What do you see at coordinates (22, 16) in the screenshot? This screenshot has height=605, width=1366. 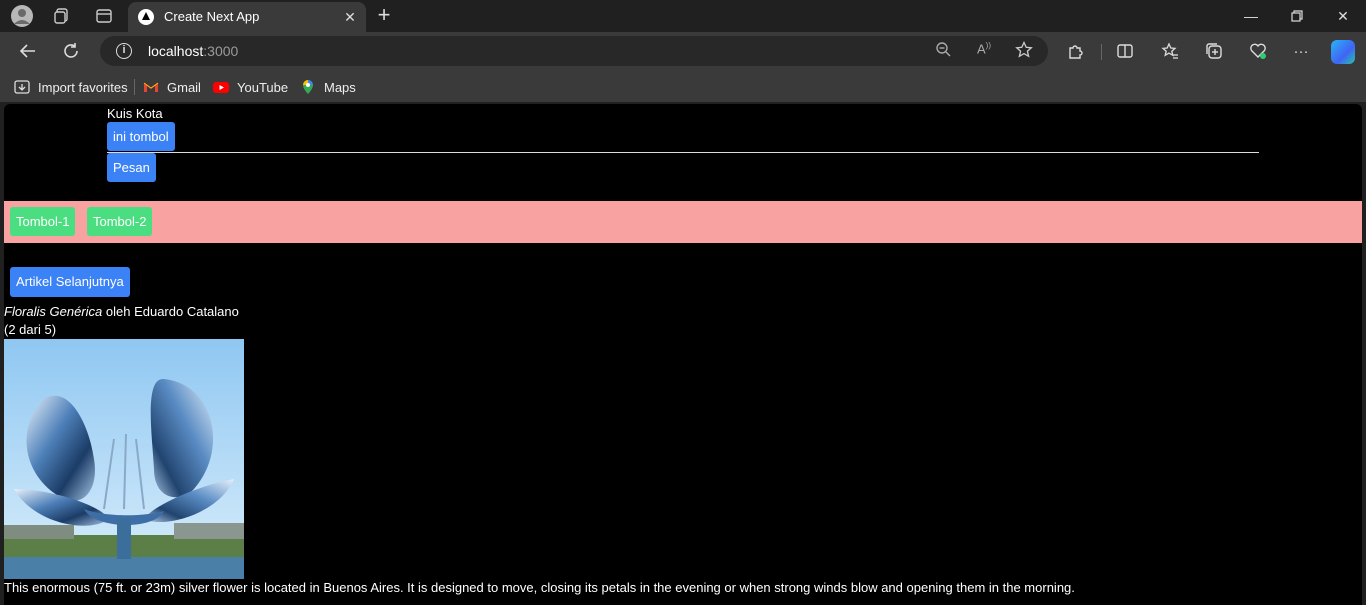 I see `profile-avatar-icon` at bounding box center [22, 16].